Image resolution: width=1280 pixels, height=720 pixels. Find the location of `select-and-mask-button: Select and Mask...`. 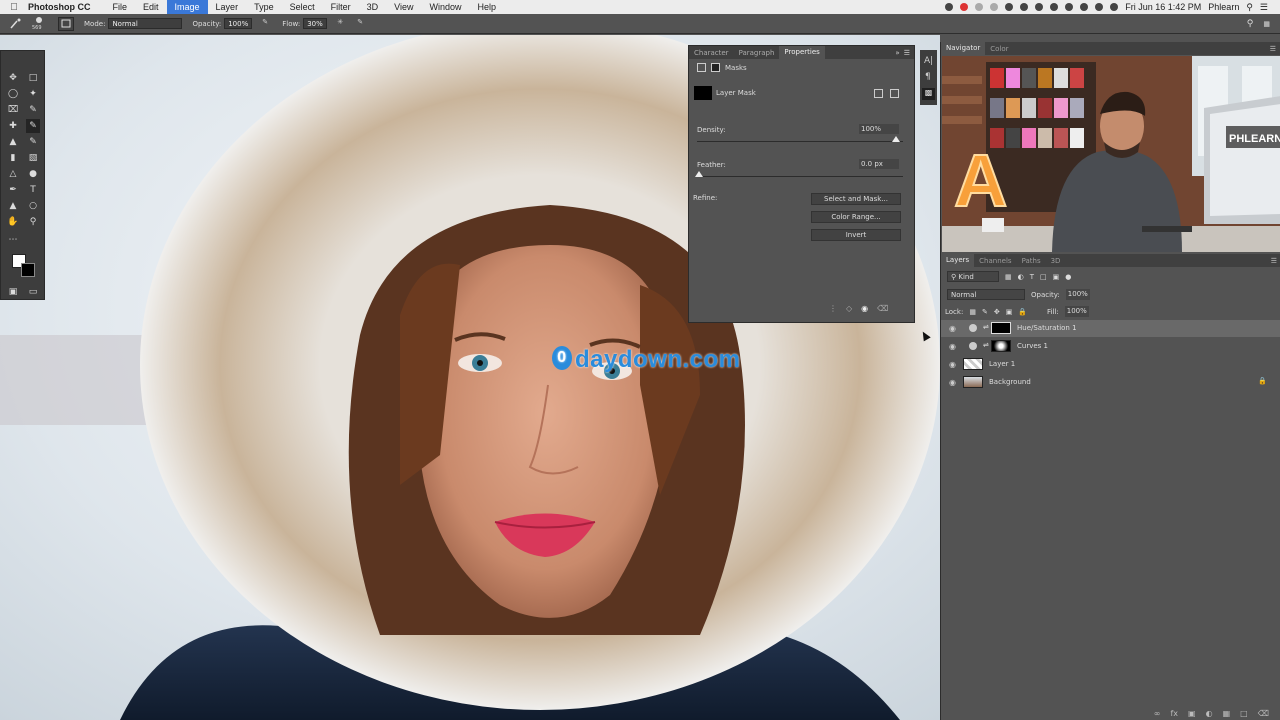

select-and-mask-button: Select and Mask... is located at coordinates (856, 199).